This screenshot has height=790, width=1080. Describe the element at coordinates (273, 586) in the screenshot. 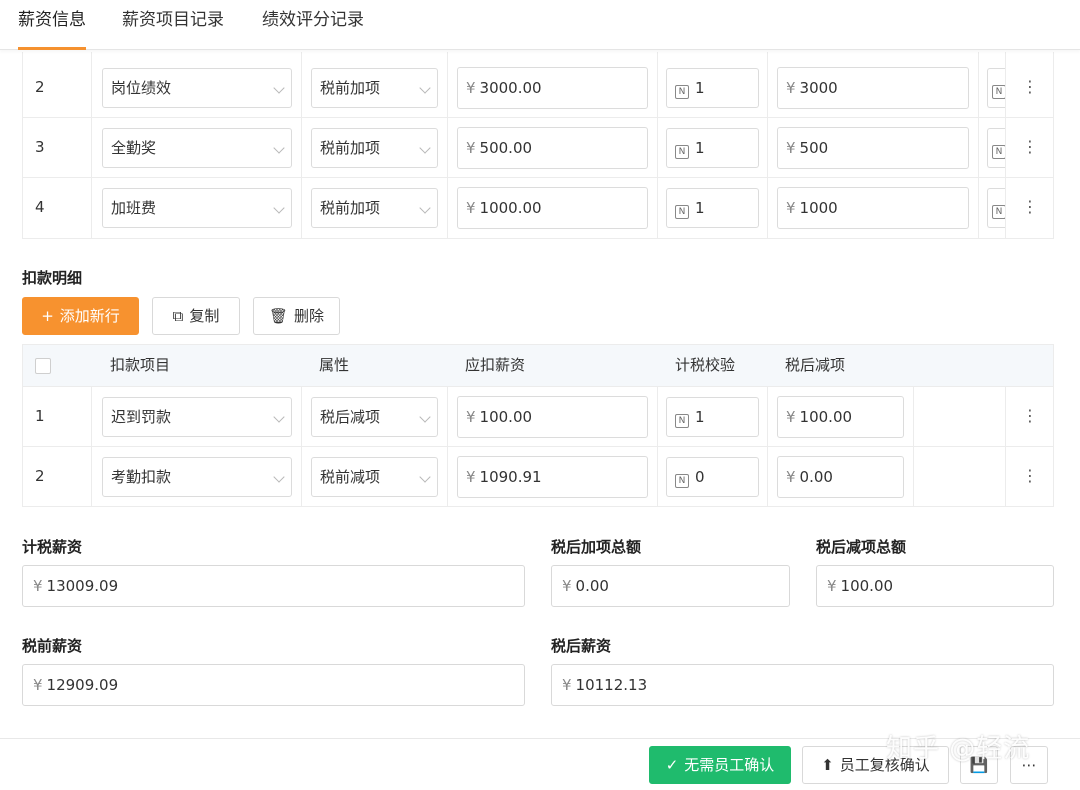

I see `taxable-salary-field: ¥13009.09` at that location.